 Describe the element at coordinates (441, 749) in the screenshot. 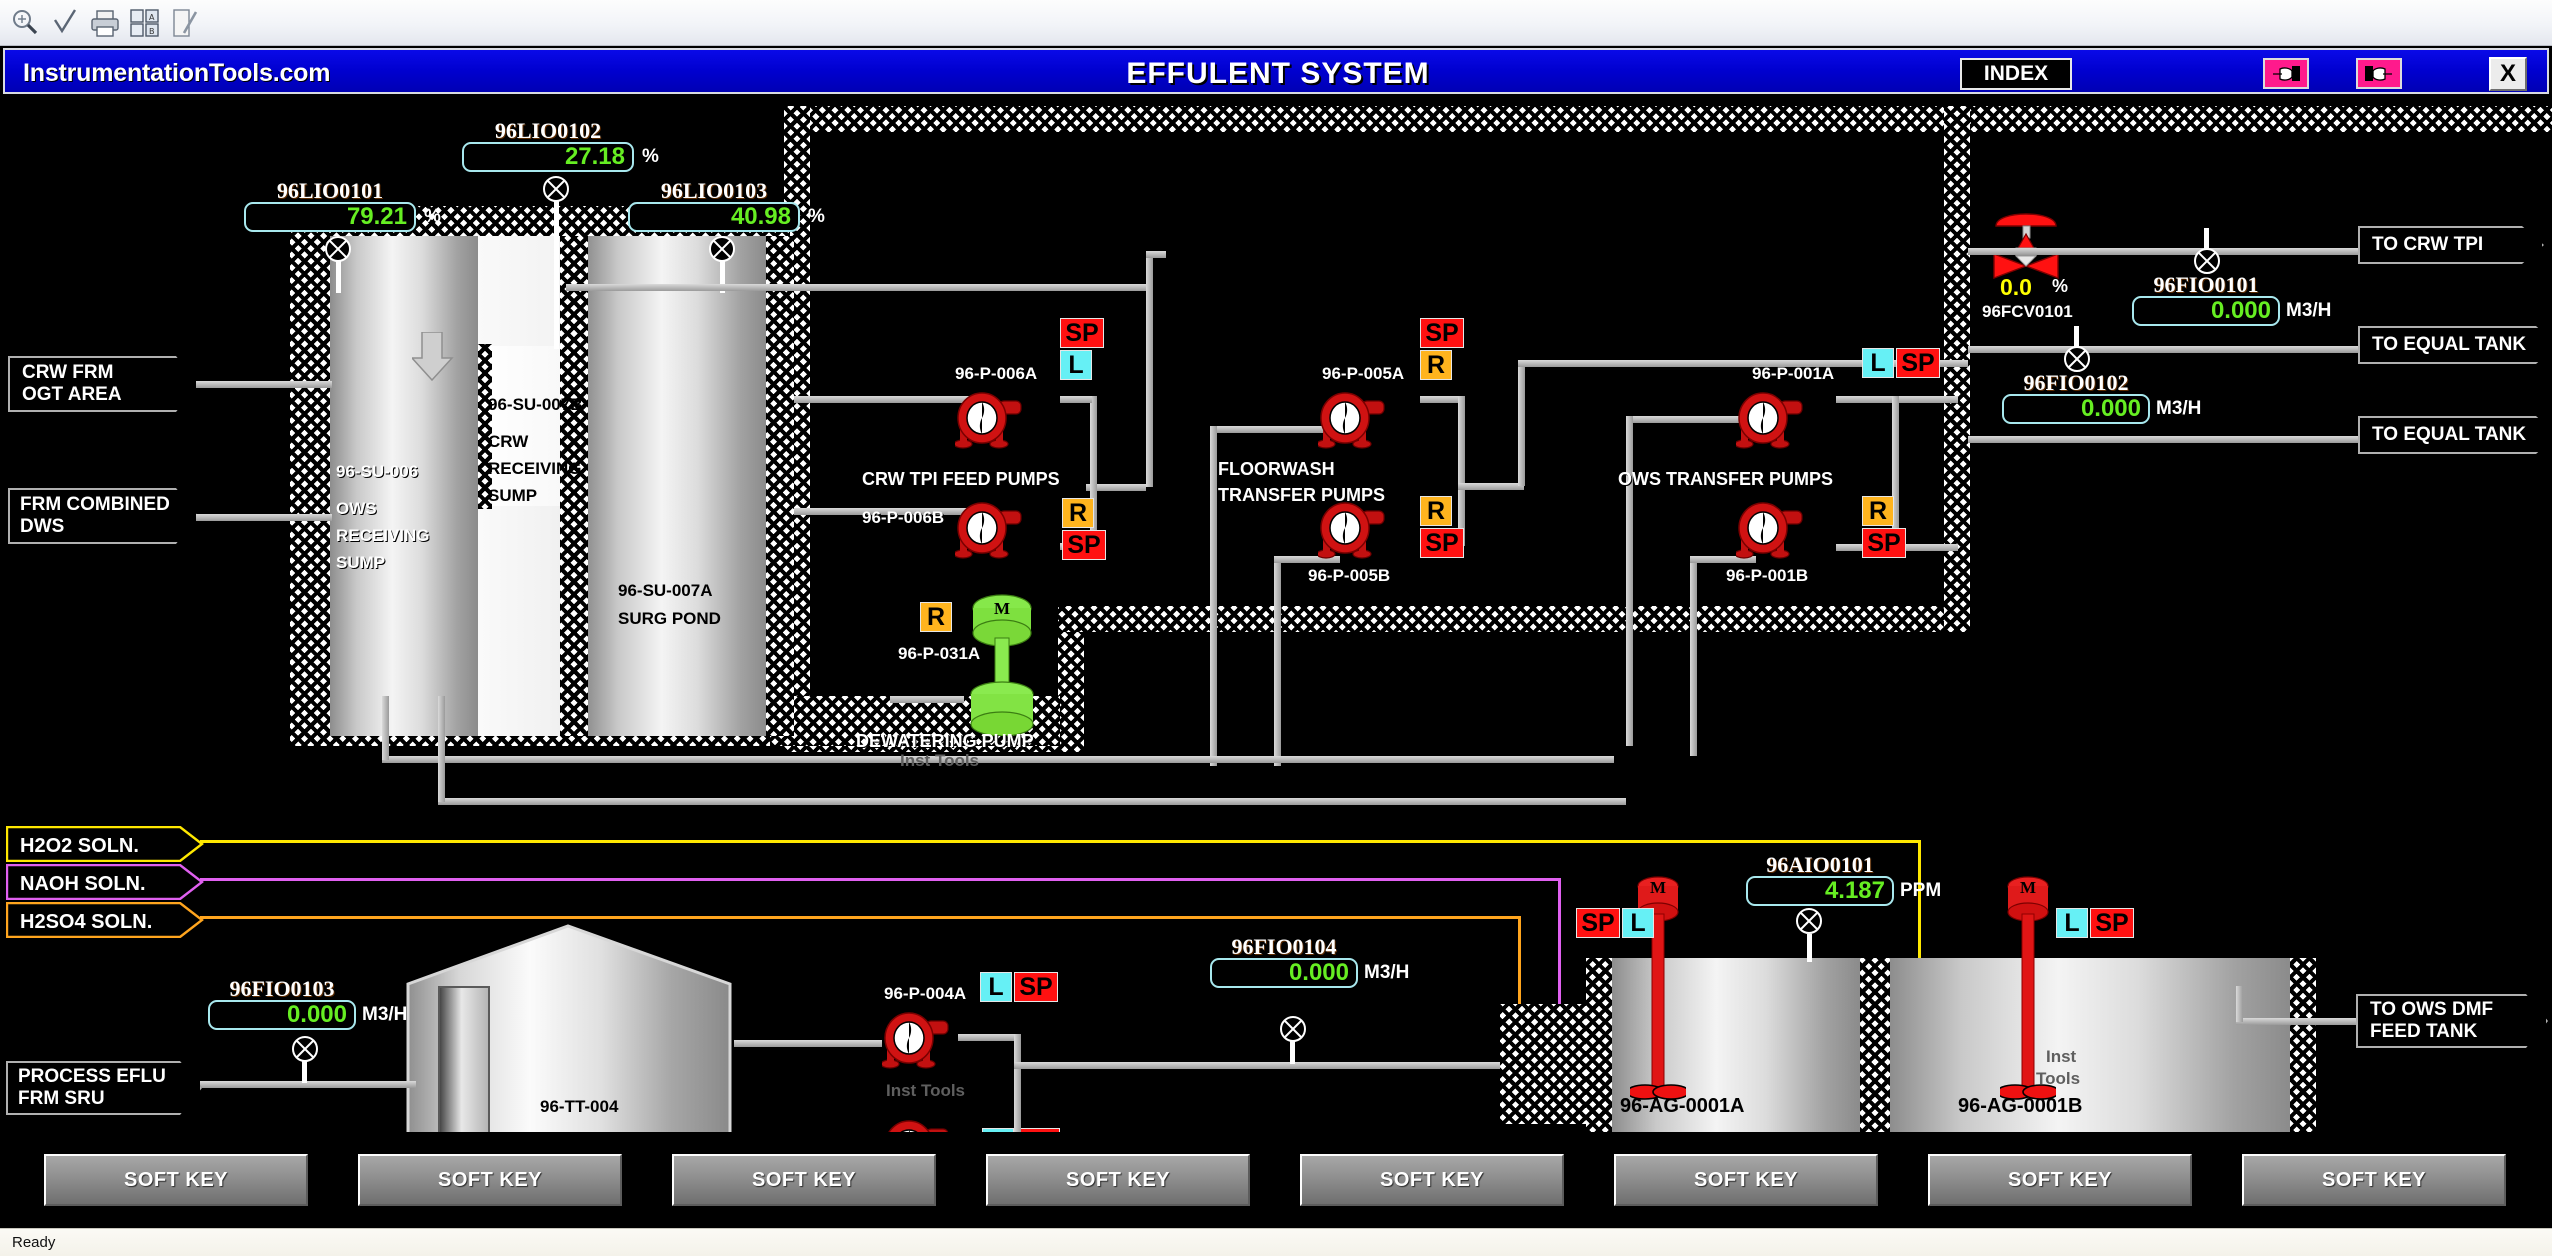

I see `pipe-return-2-up` at that location.